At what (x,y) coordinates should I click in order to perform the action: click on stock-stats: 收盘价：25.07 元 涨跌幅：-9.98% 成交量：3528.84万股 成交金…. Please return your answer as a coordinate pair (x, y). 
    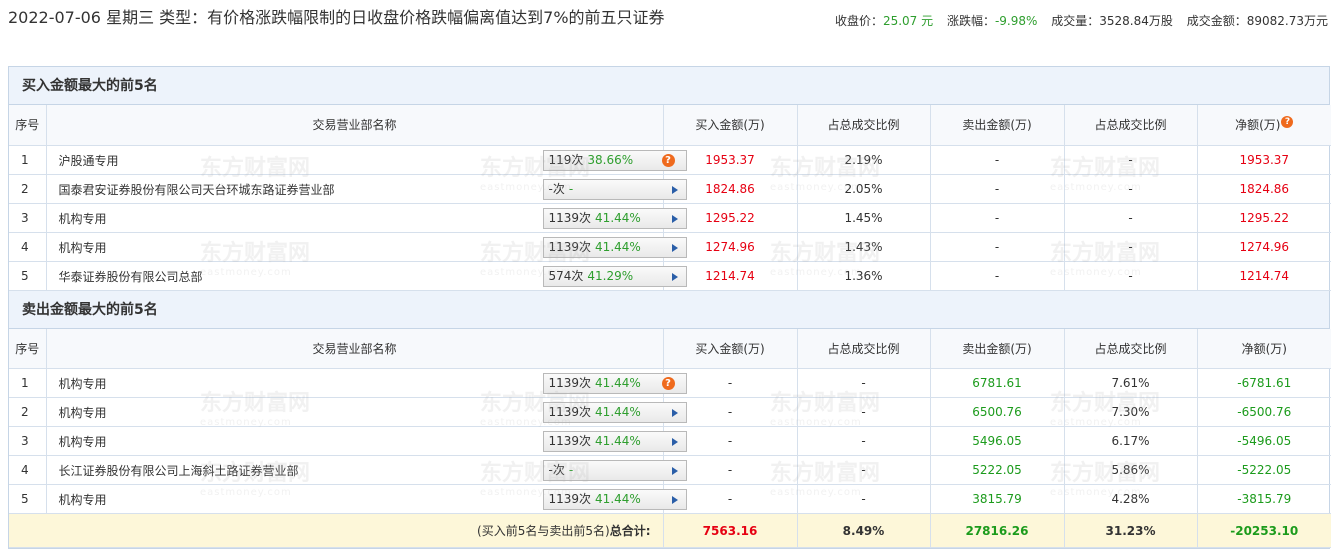
    Looking at the image, I should click on (1081, 21).